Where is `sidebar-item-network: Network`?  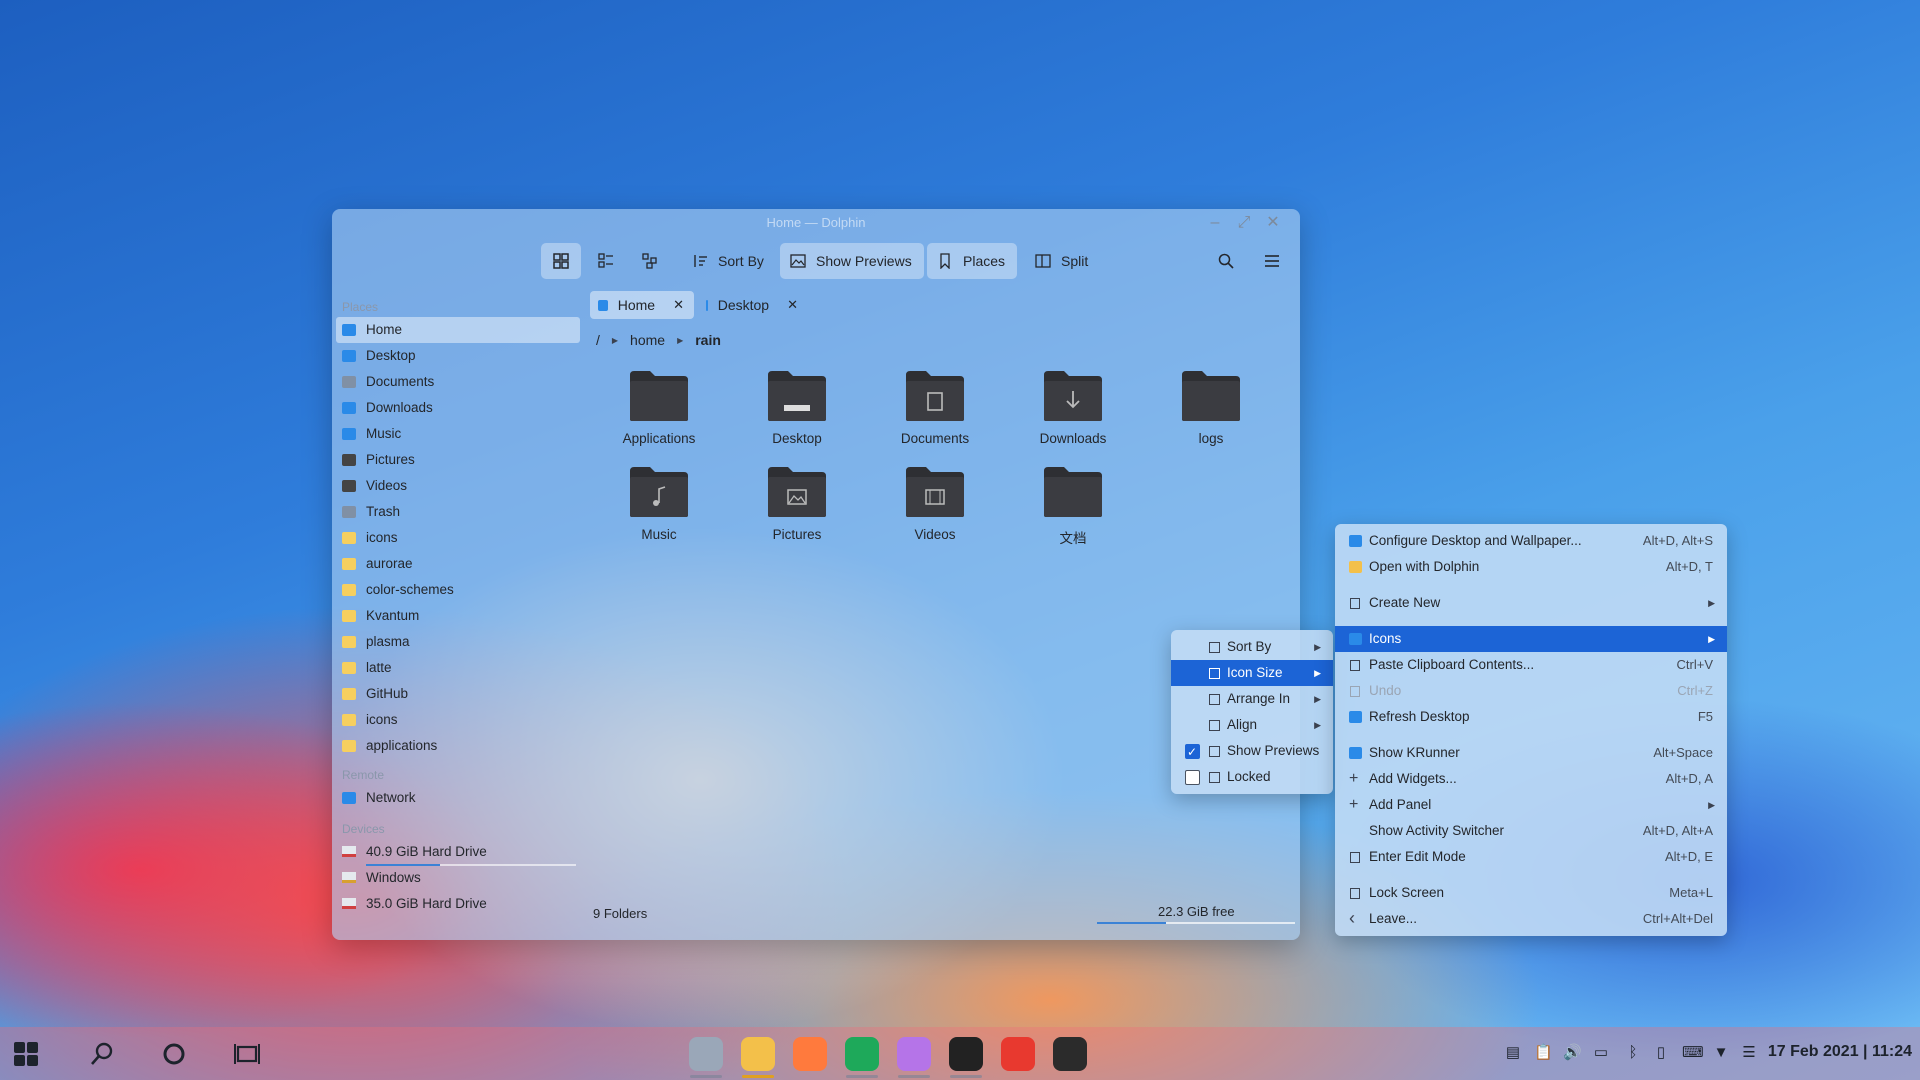
sidebar-item-network: Network is located at coordinates (458, 798).